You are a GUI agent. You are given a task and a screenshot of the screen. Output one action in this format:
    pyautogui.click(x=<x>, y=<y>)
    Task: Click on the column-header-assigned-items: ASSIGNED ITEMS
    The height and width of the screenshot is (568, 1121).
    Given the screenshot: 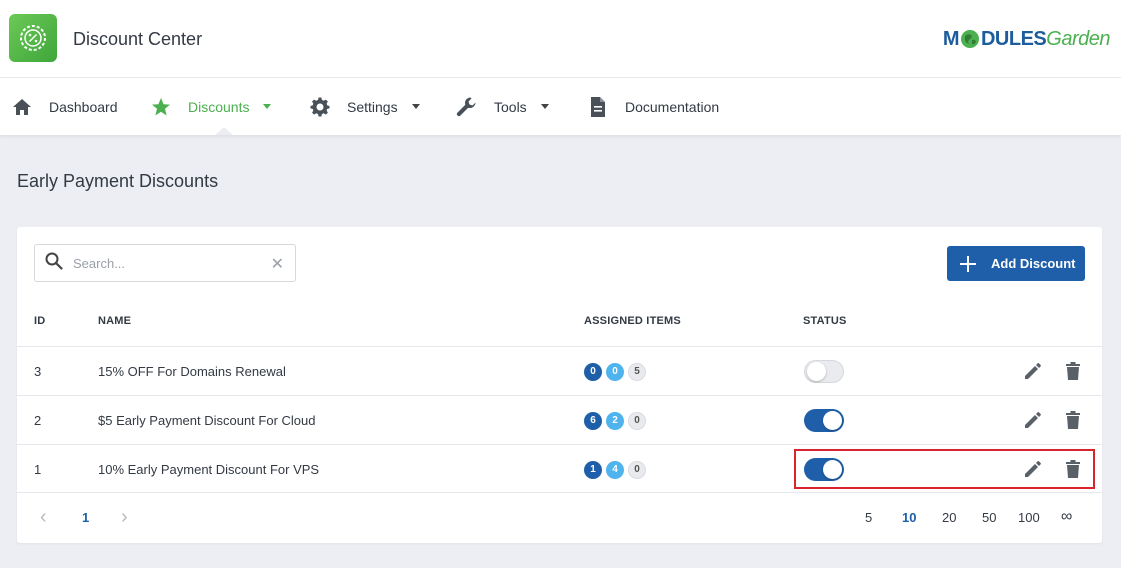 What is the action you would take?
    pyautogui.click(x=632, y=321)
    